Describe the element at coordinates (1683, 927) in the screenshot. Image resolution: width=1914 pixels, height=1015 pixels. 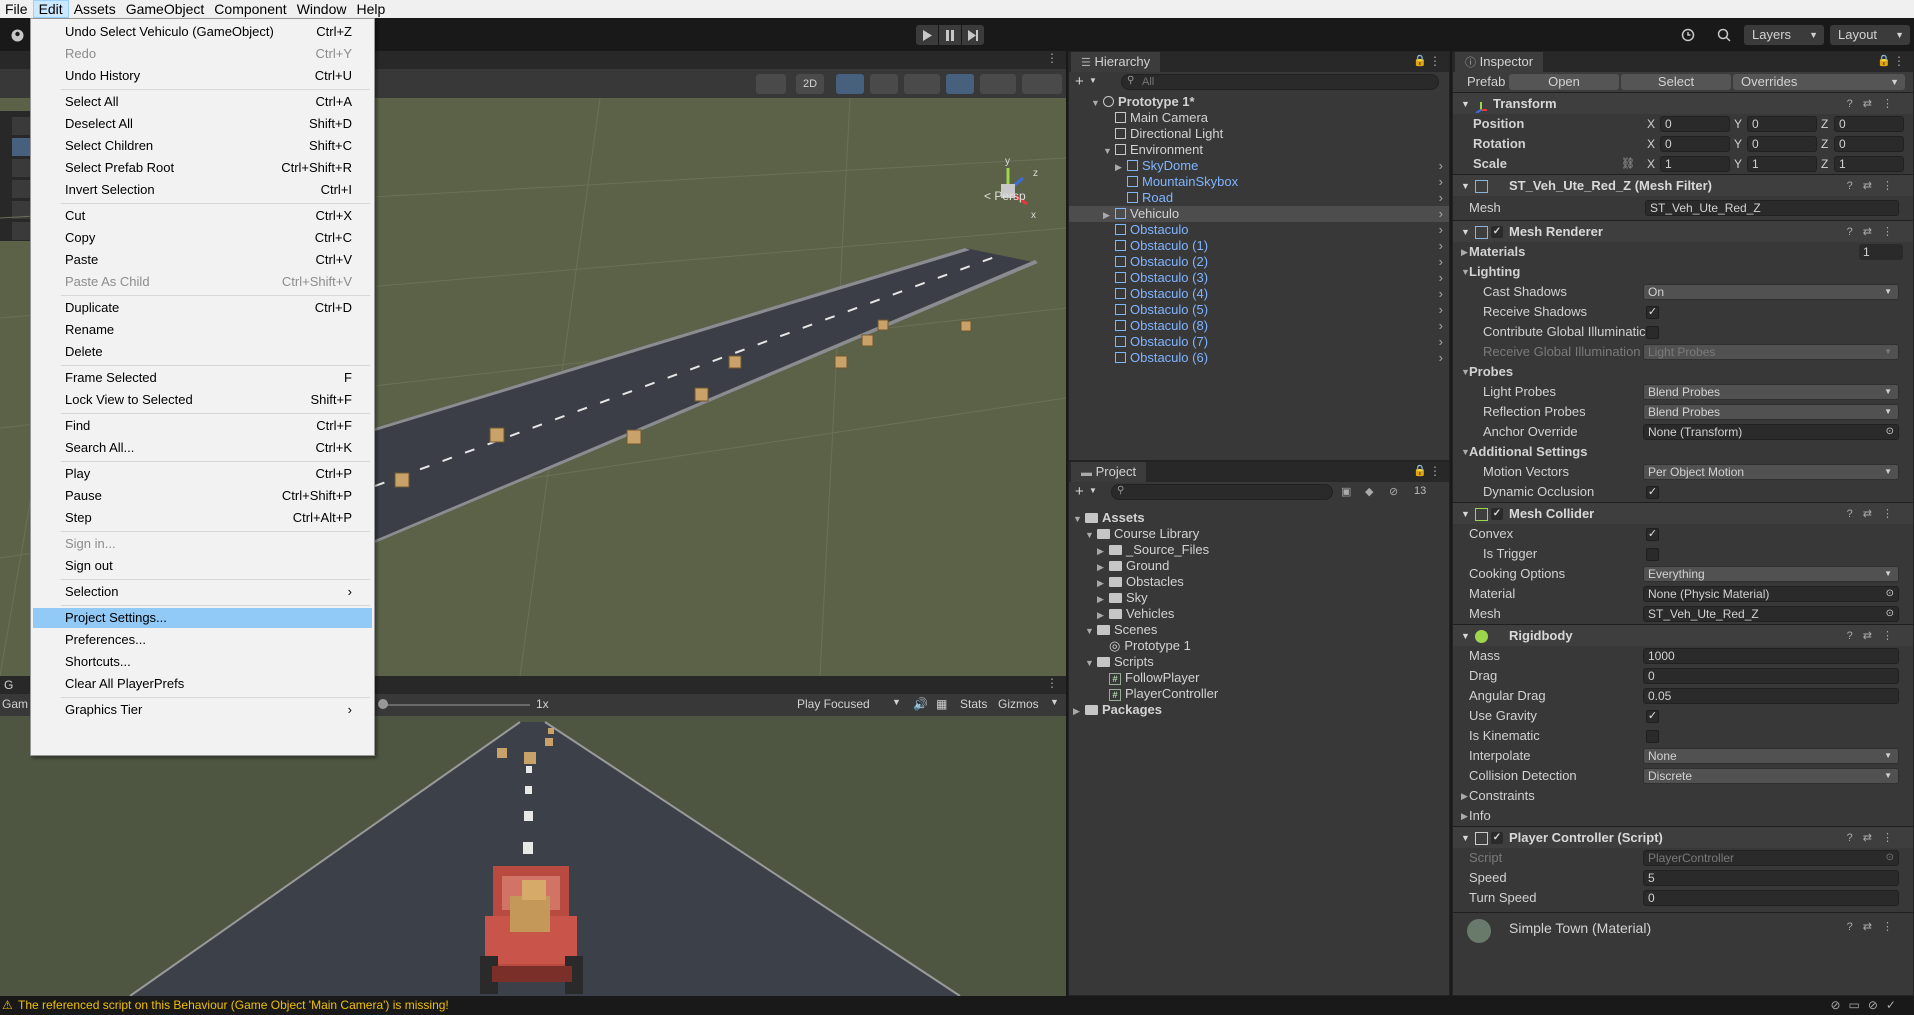
I see `material-footer: Simple Town (Material) ?⇄⋮` at that location.